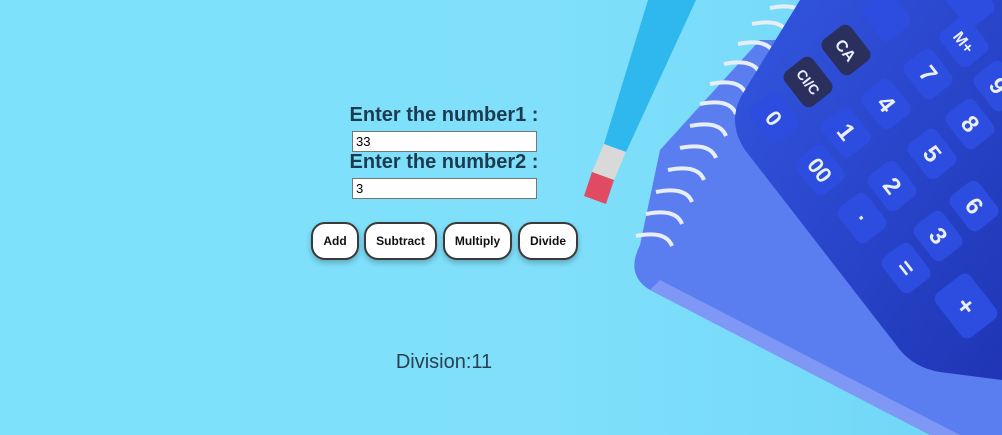 Image resolution: width=1002 pixels, height=435 pixels. What do you see at coordinates (548, 241) in the screenshot?
I see `divide-button: Divide` at bounding box center [548, 241].